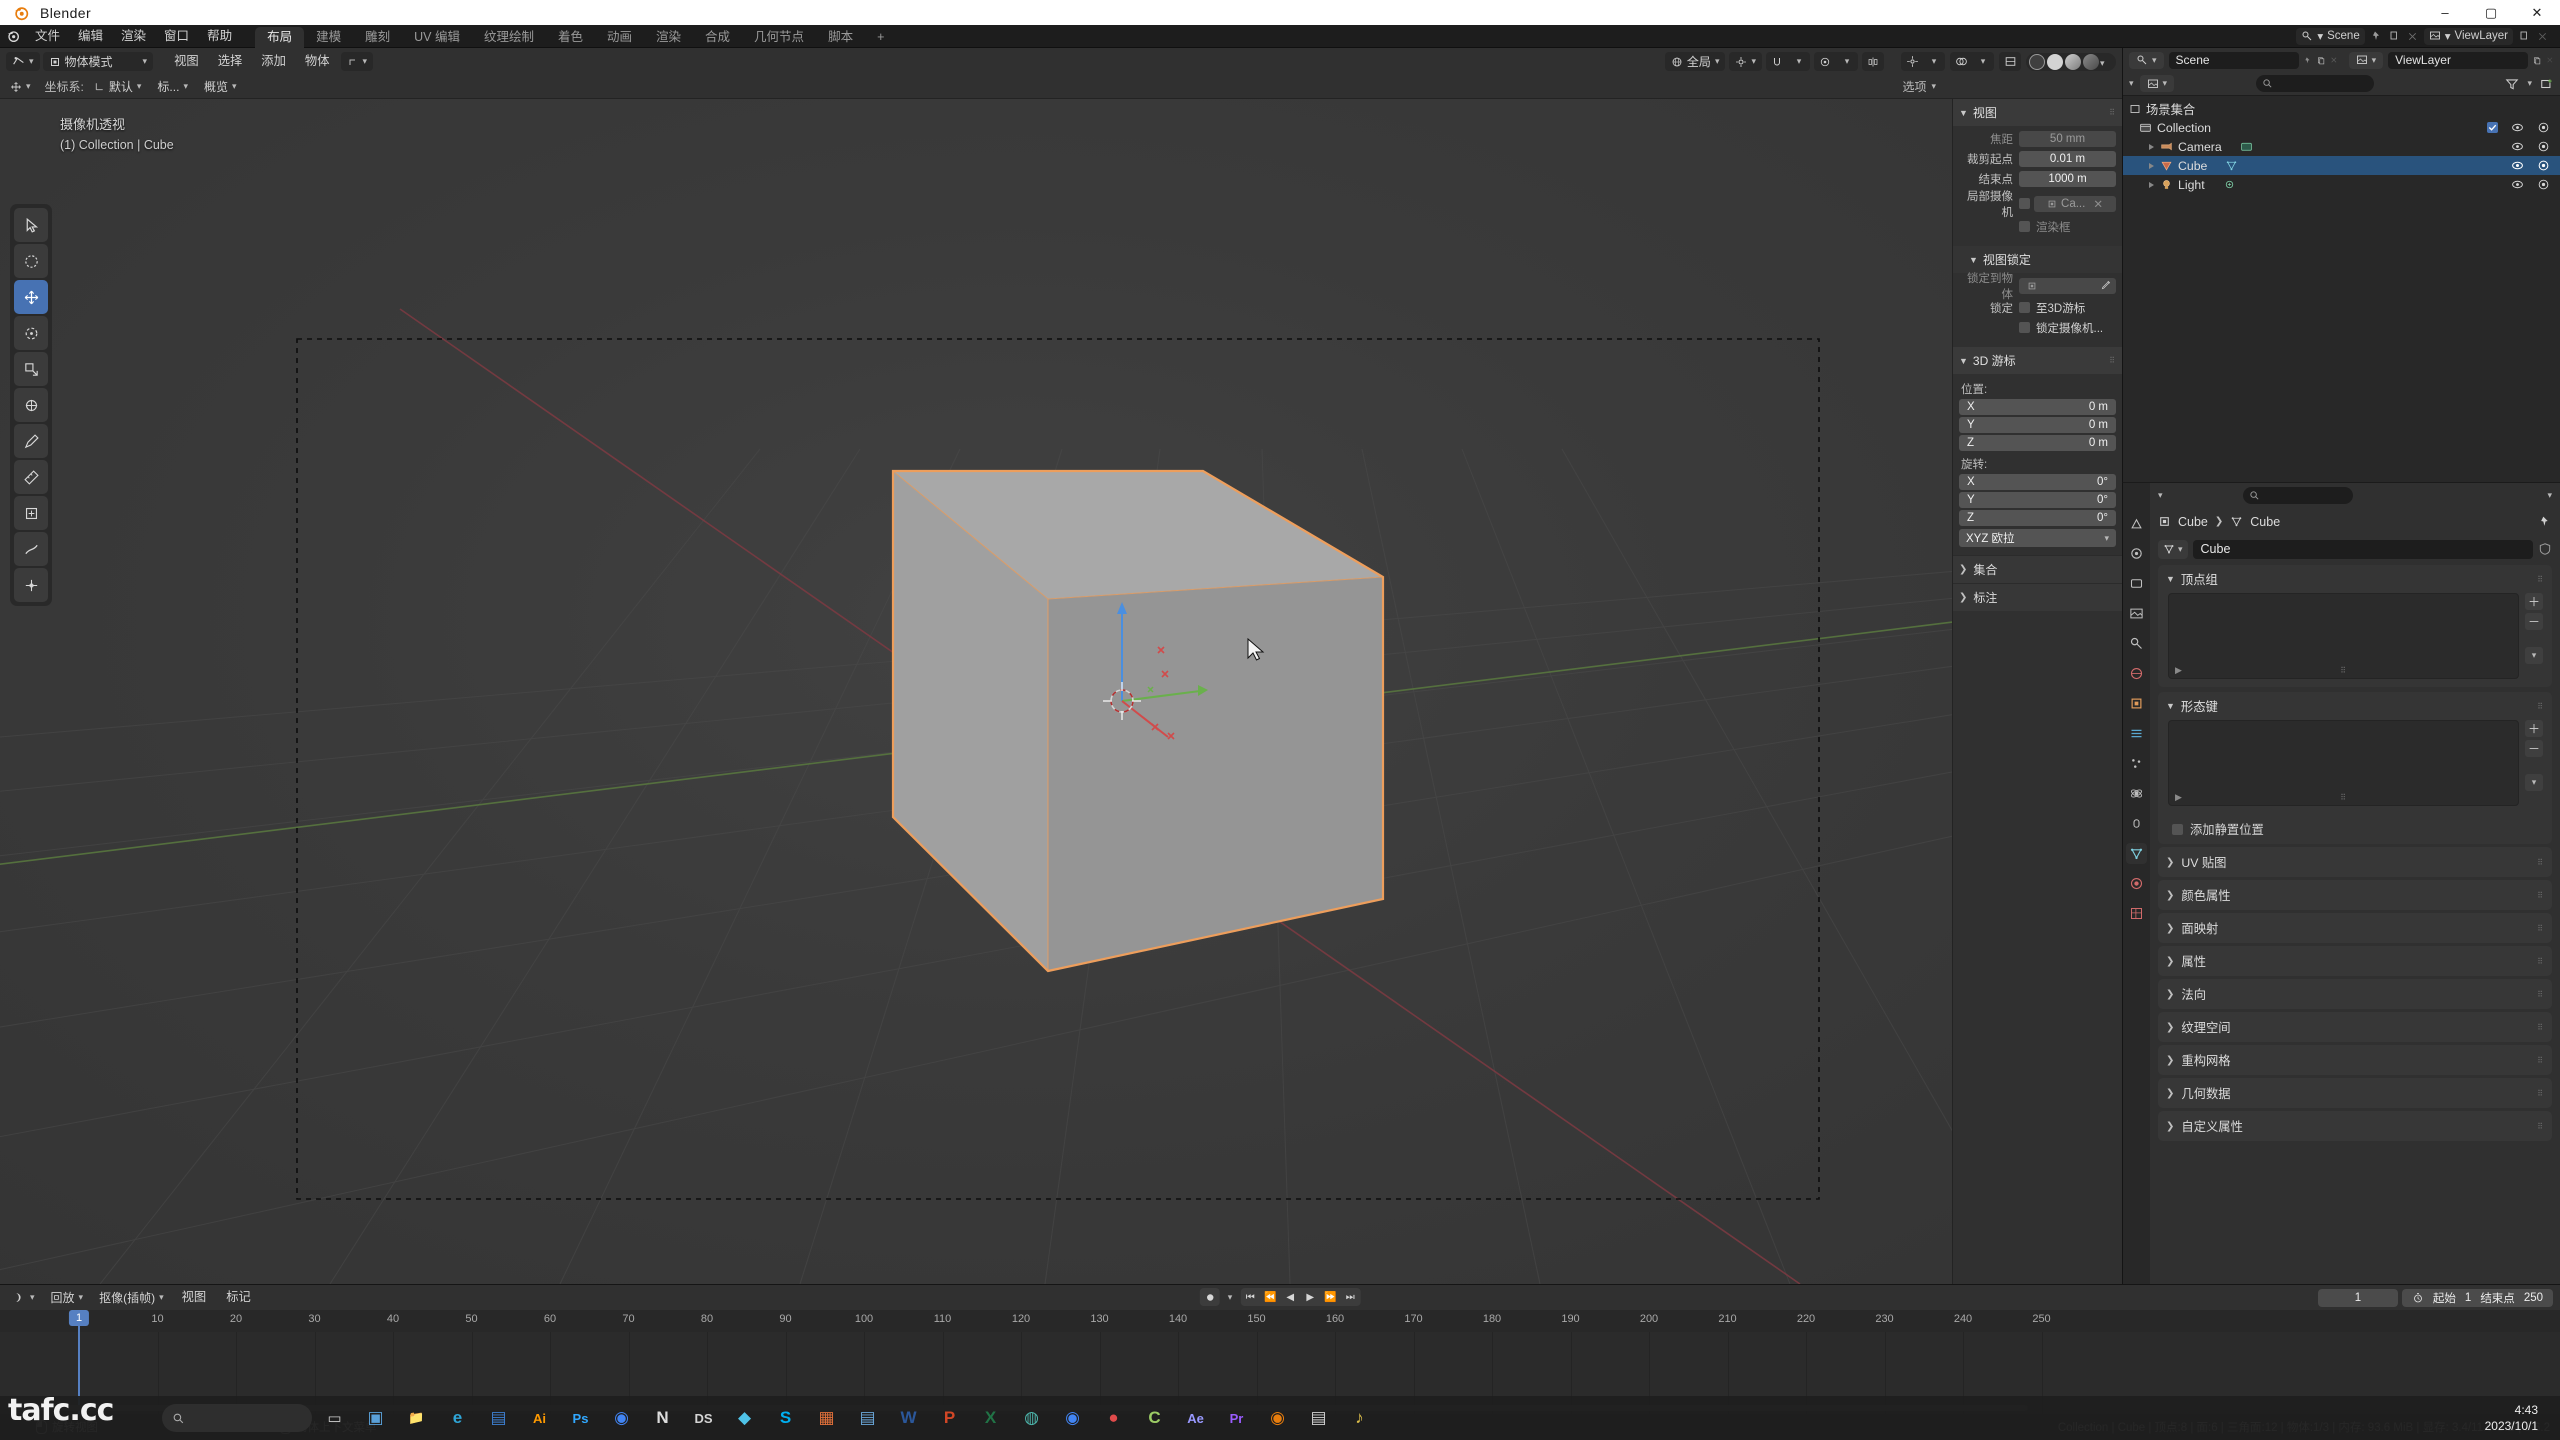  I want to click on tab-shading: 着色, so click(570, 37).